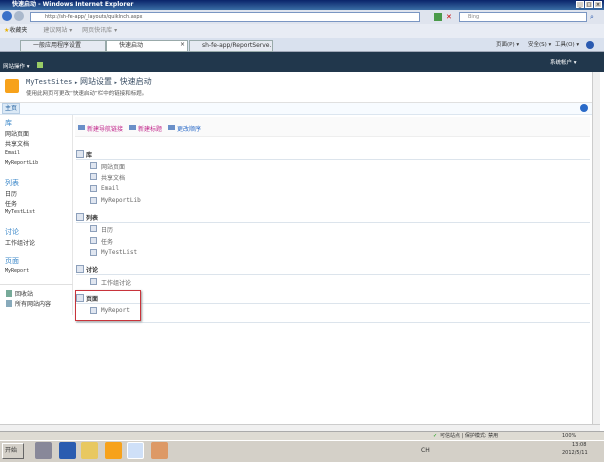 This screenshot has height=462, width=604. Describe the element at coordinates (12, 261) in the screenshot. I see `nav-heading-pages: 页面` at that location.